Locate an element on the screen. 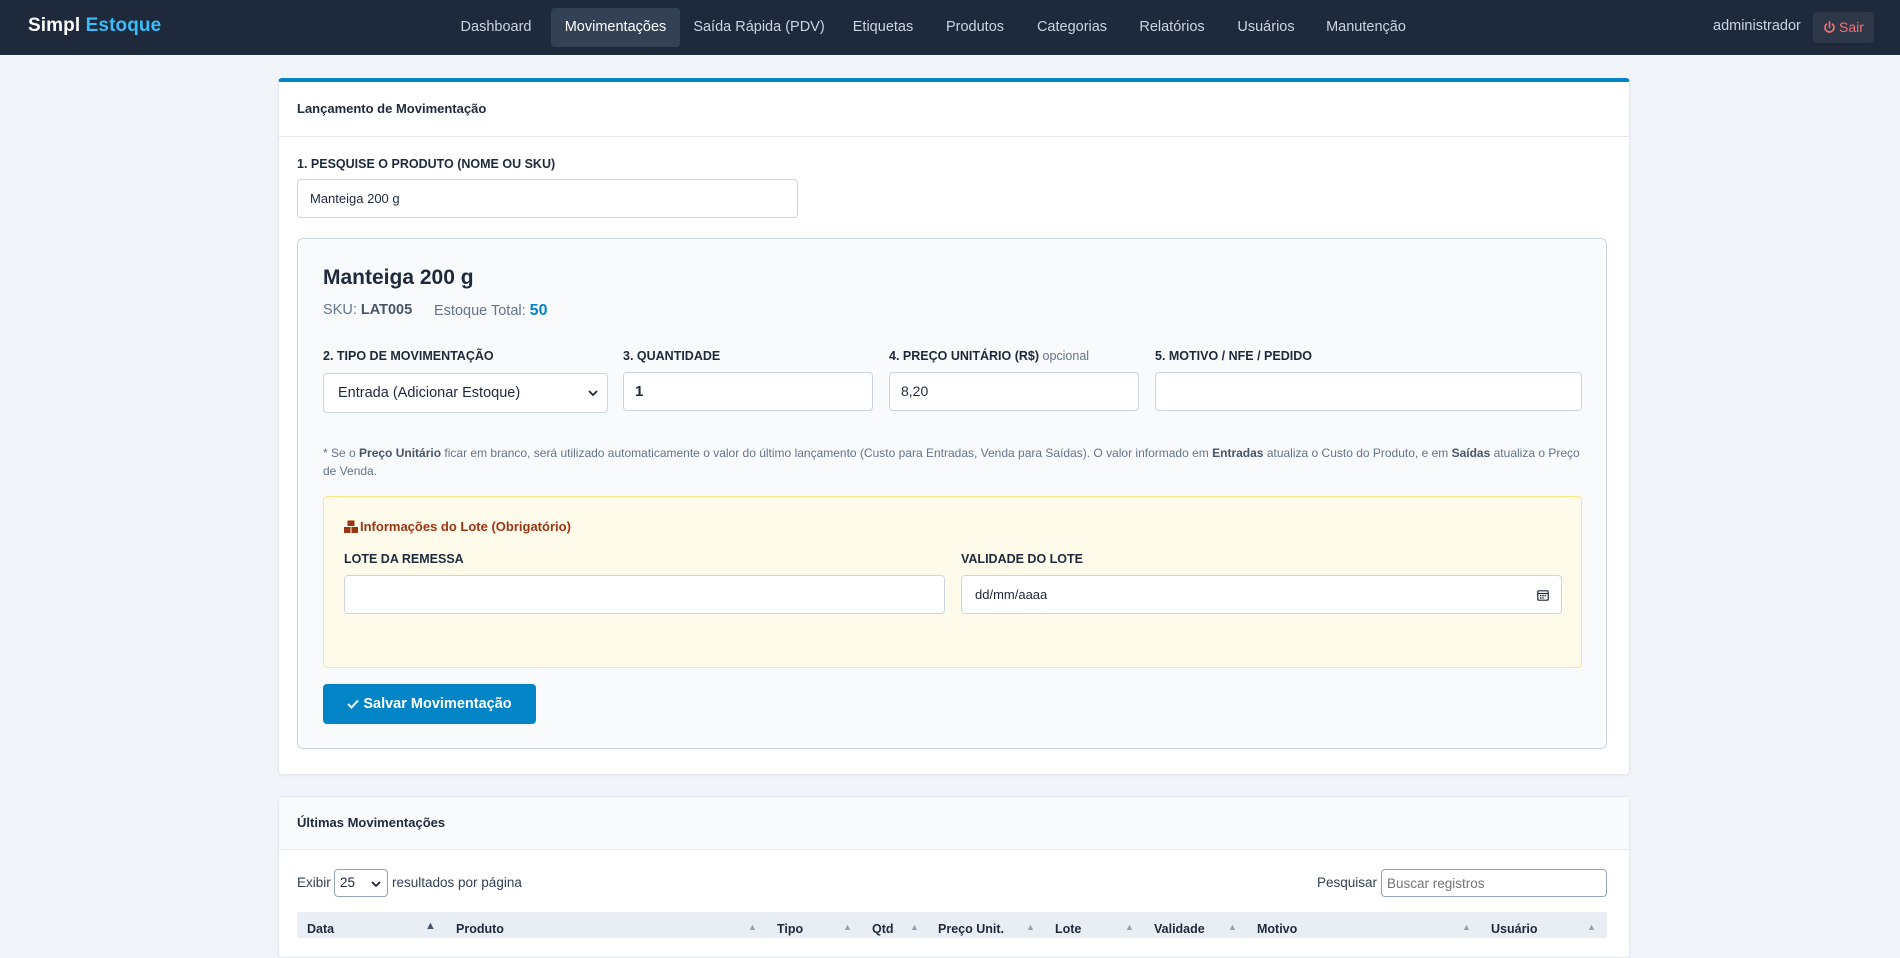 The width and height of the screenshot is (1900, 958). note-bold-3: Saídas is located at coordinates (1471, 453).